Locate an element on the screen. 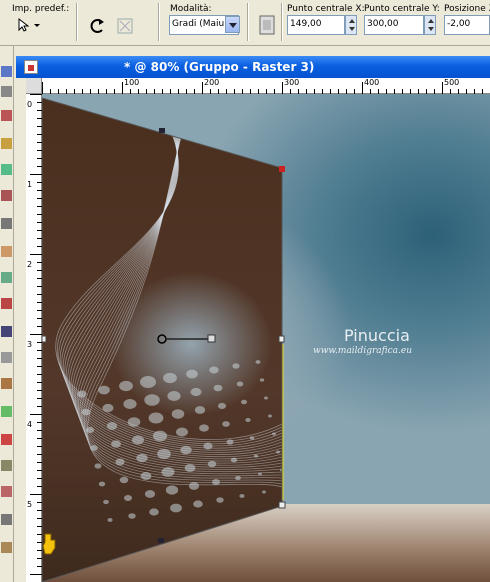 This screenshot has width=490, height=582. document-titlebar: * @ 80% (Gruppo - Raster 3) is located at coordinates (253, 67).